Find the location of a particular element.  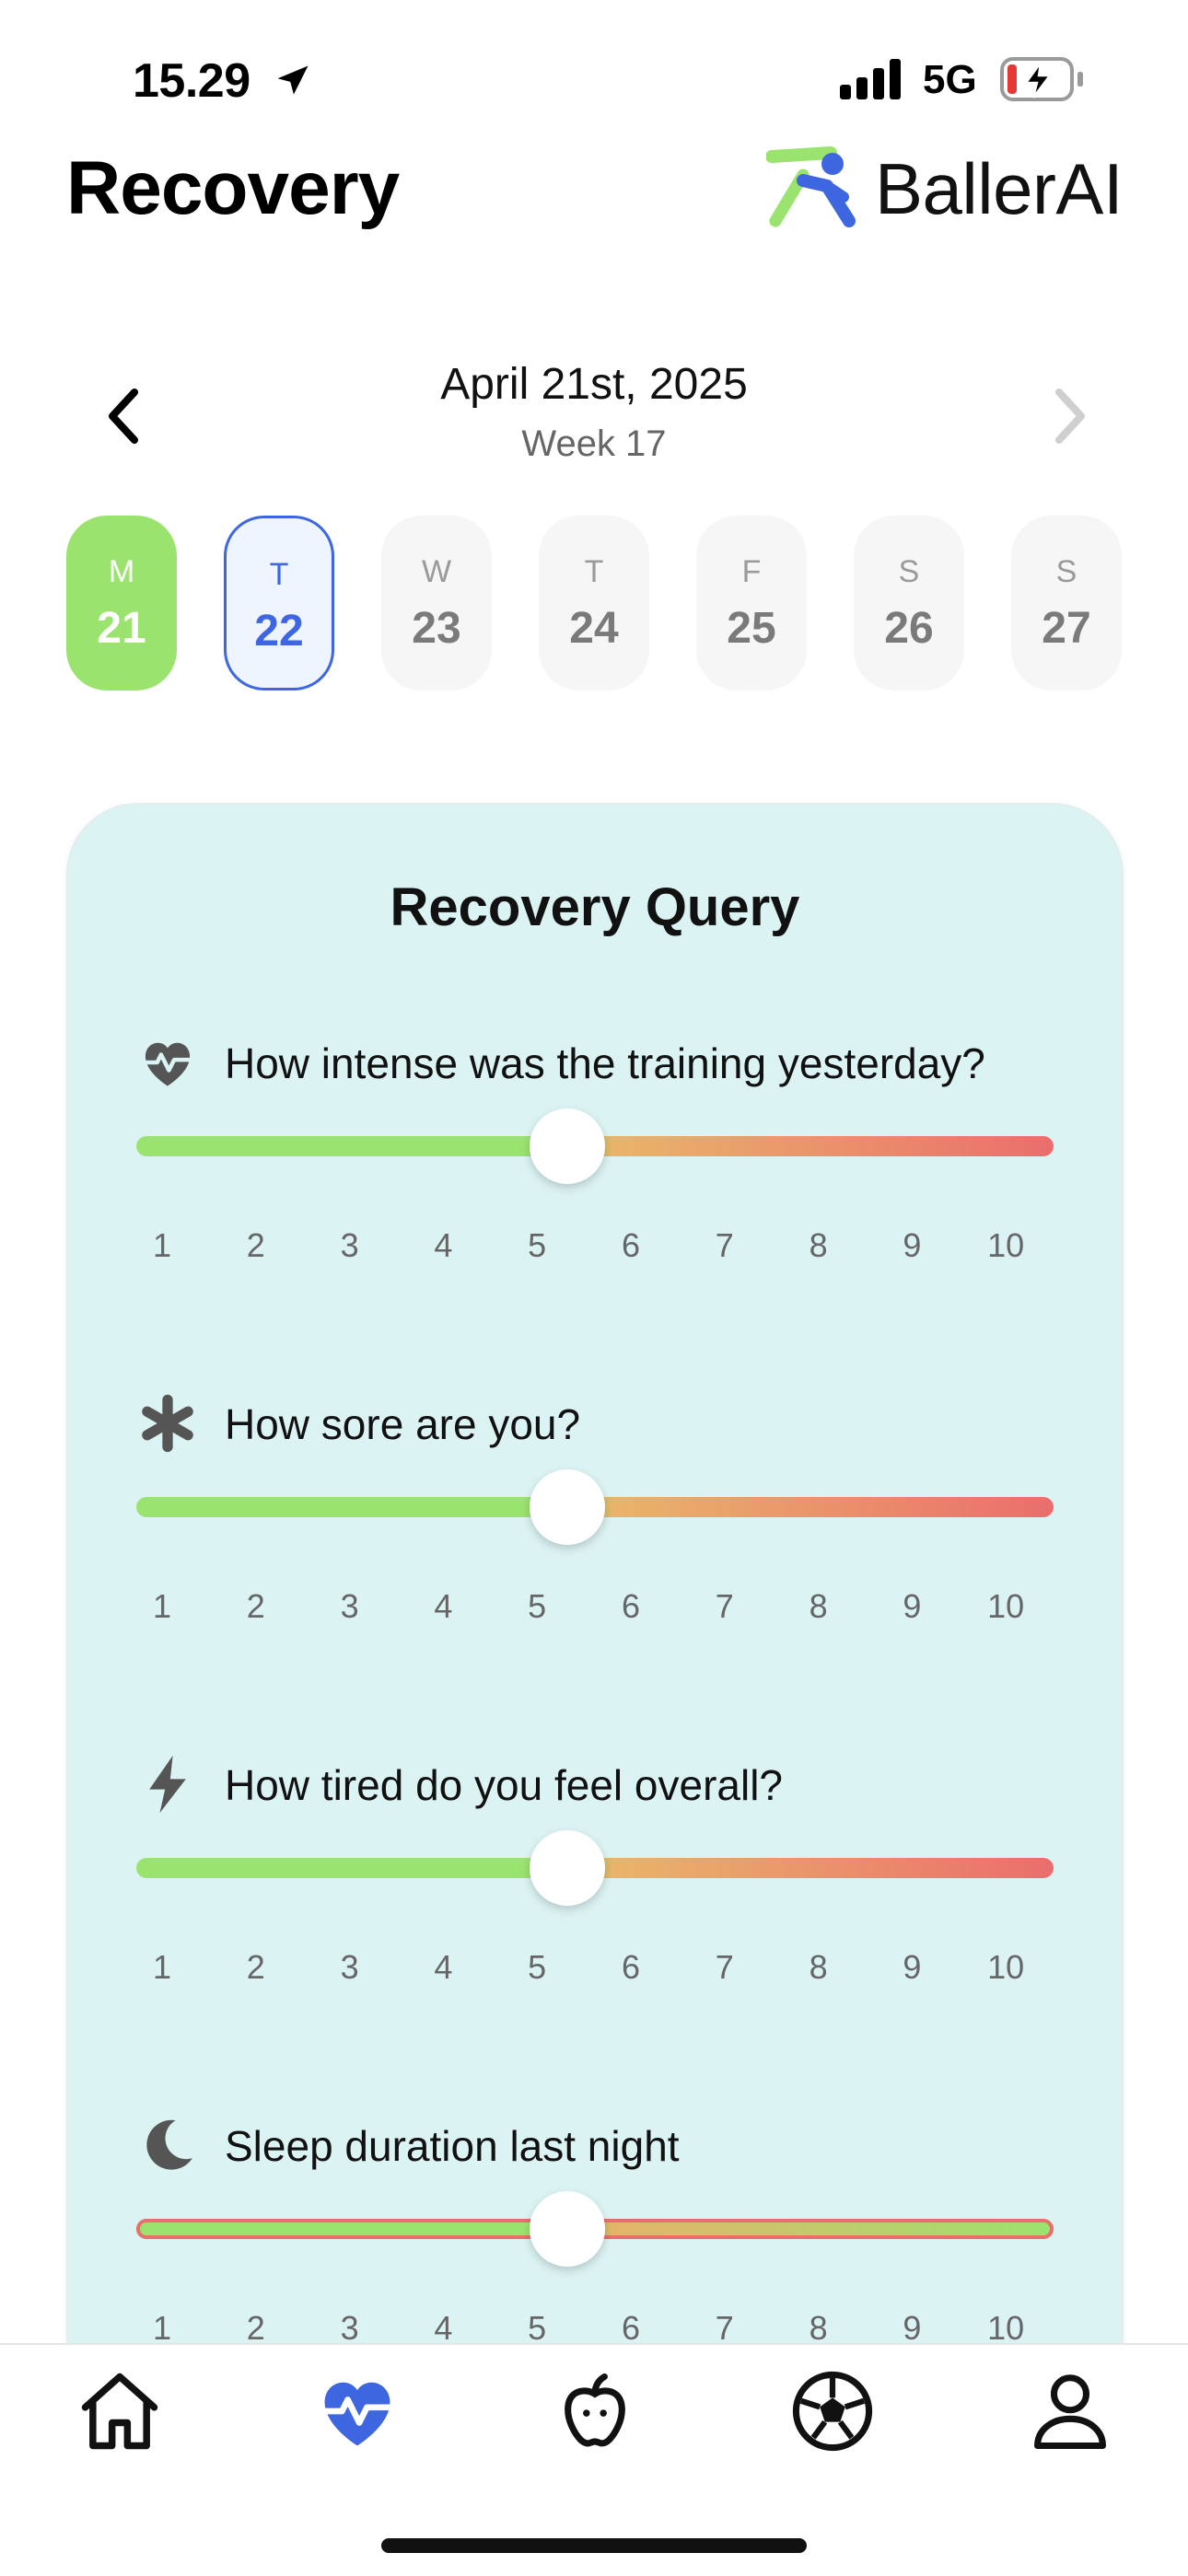

soccer-ball-icon is located at coordinates (832, 2411).